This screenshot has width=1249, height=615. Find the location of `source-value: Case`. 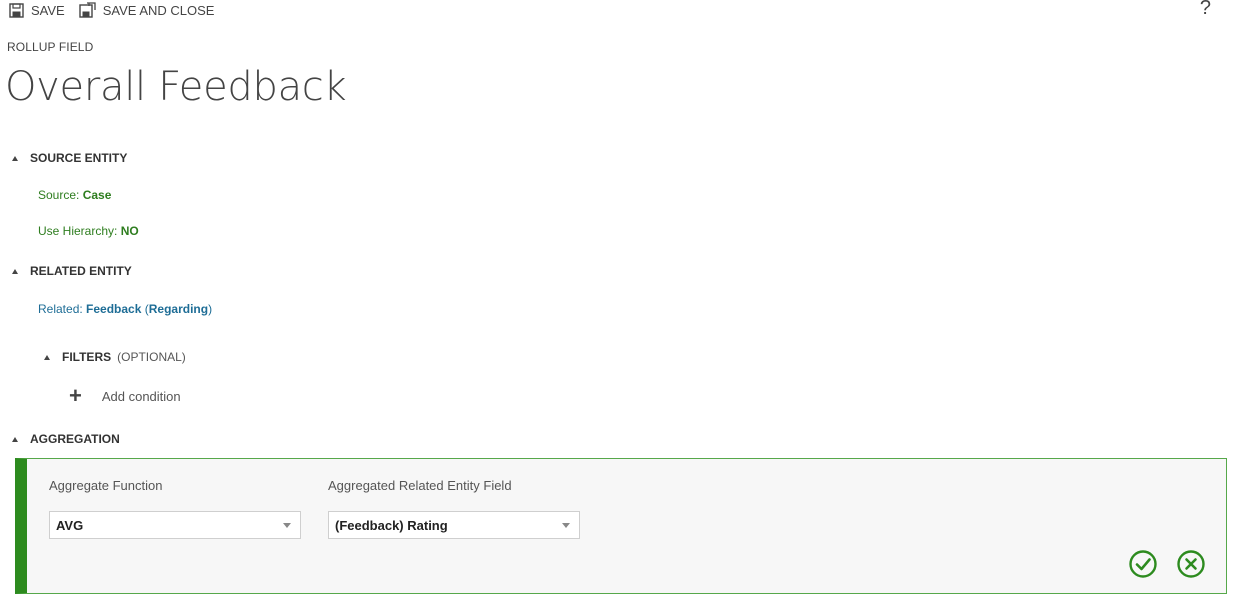

source-value: Case is located at coordinates (97, 195).